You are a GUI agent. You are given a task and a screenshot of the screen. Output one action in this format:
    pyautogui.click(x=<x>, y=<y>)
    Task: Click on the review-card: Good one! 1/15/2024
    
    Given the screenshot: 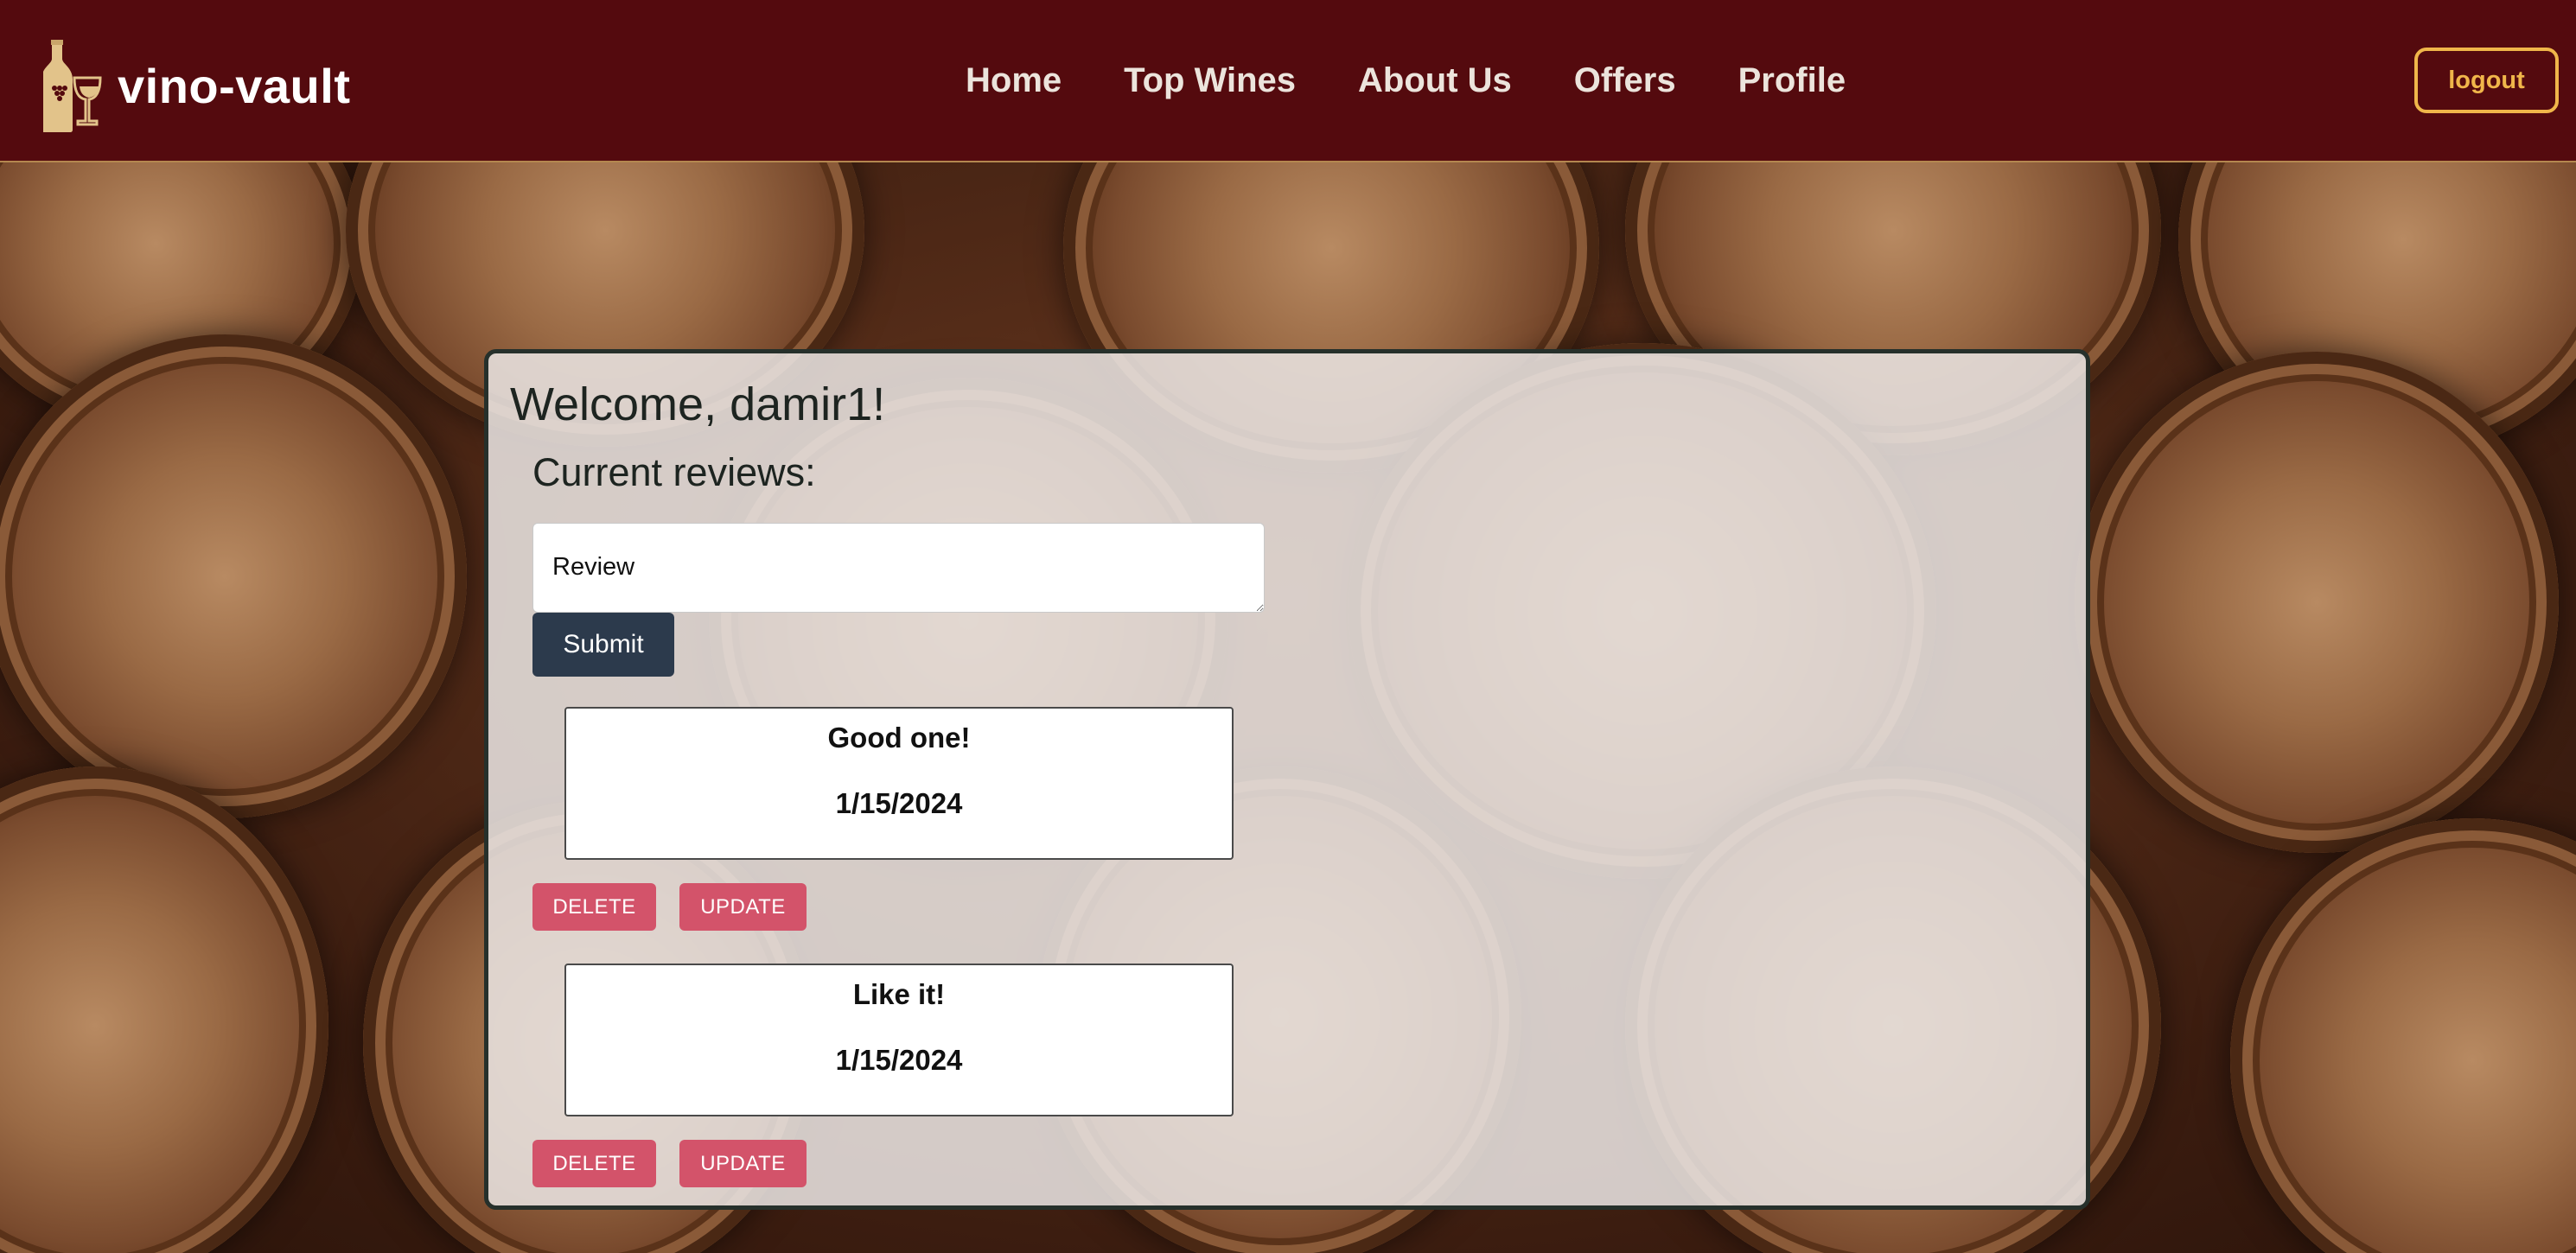 What is the action you would take?
    pyautogui.click(x=899, y=783)
    